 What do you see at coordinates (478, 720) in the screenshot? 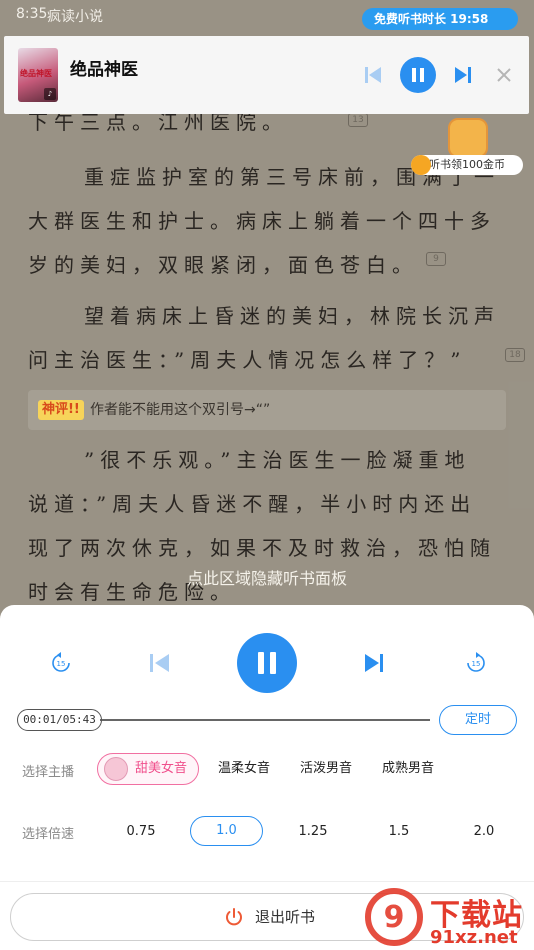
I see `timer-button: 定时` at bounding box center [478, 720].